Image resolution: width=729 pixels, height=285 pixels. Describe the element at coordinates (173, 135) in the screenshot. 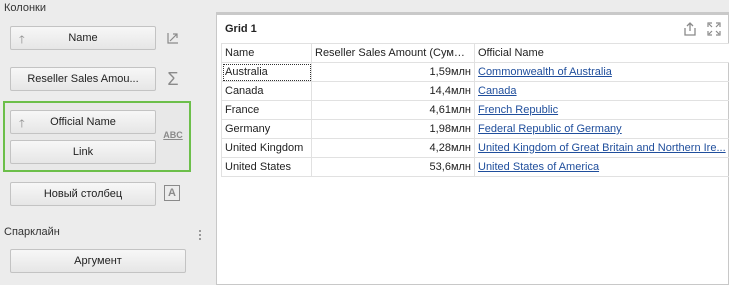

I see `abc-icon: ABC` at that location.